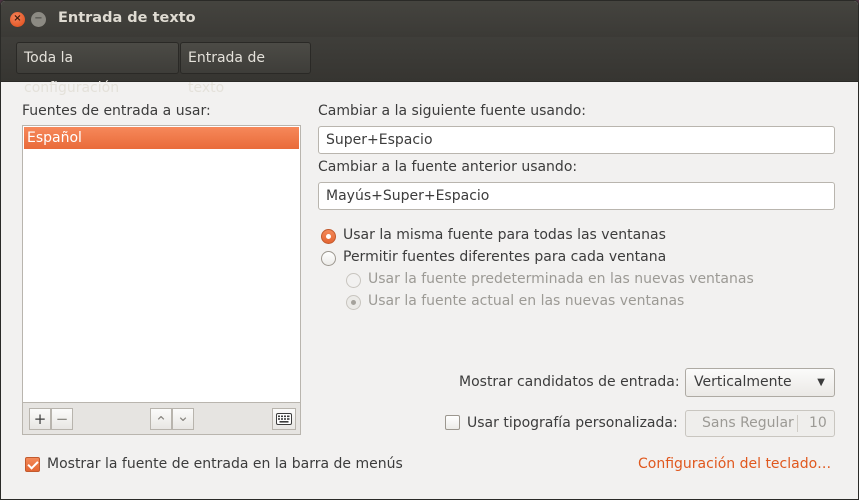  Describe the element at coordinates (797, 423) in the screenshot. I see `font-button-divider` at that location.